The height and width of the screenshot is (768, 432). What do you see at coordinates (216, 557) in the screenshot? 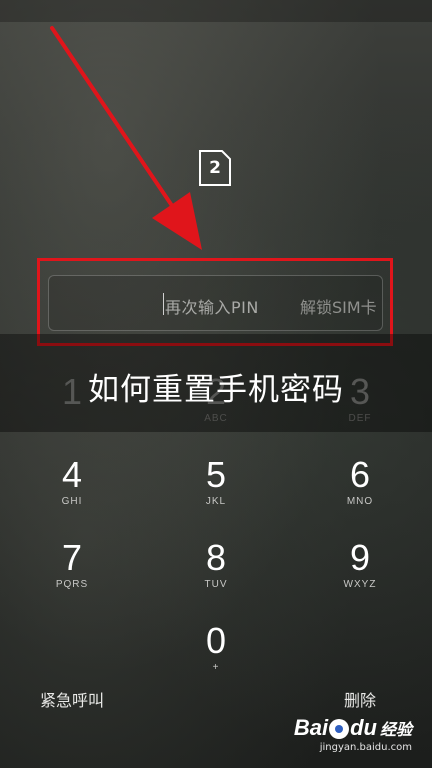
I see `key-8-digit: 8` at bounding box center [216, 557].